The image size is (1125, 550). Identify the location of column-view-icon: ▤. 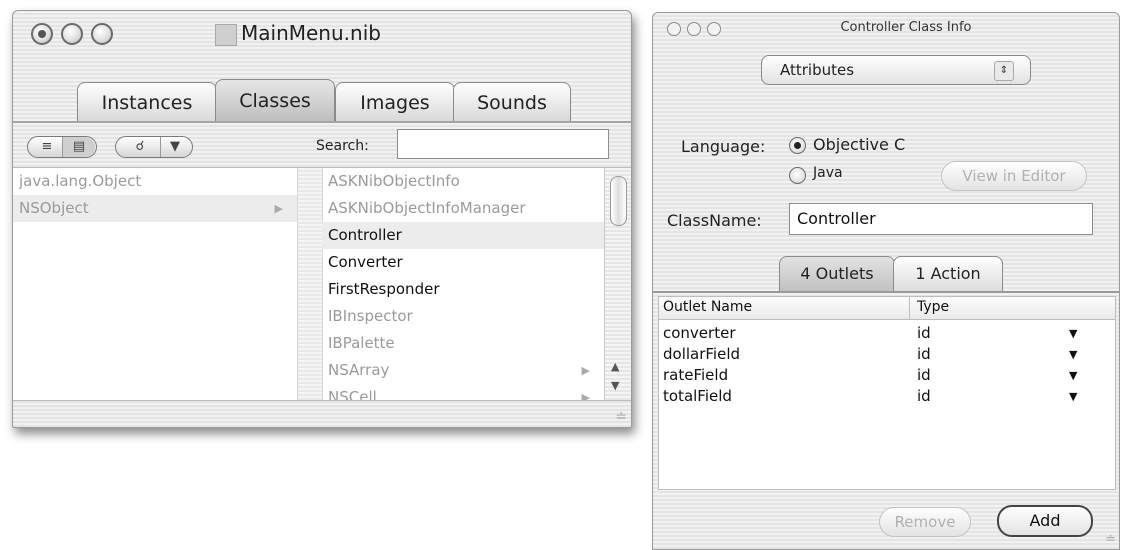
(78, 147).